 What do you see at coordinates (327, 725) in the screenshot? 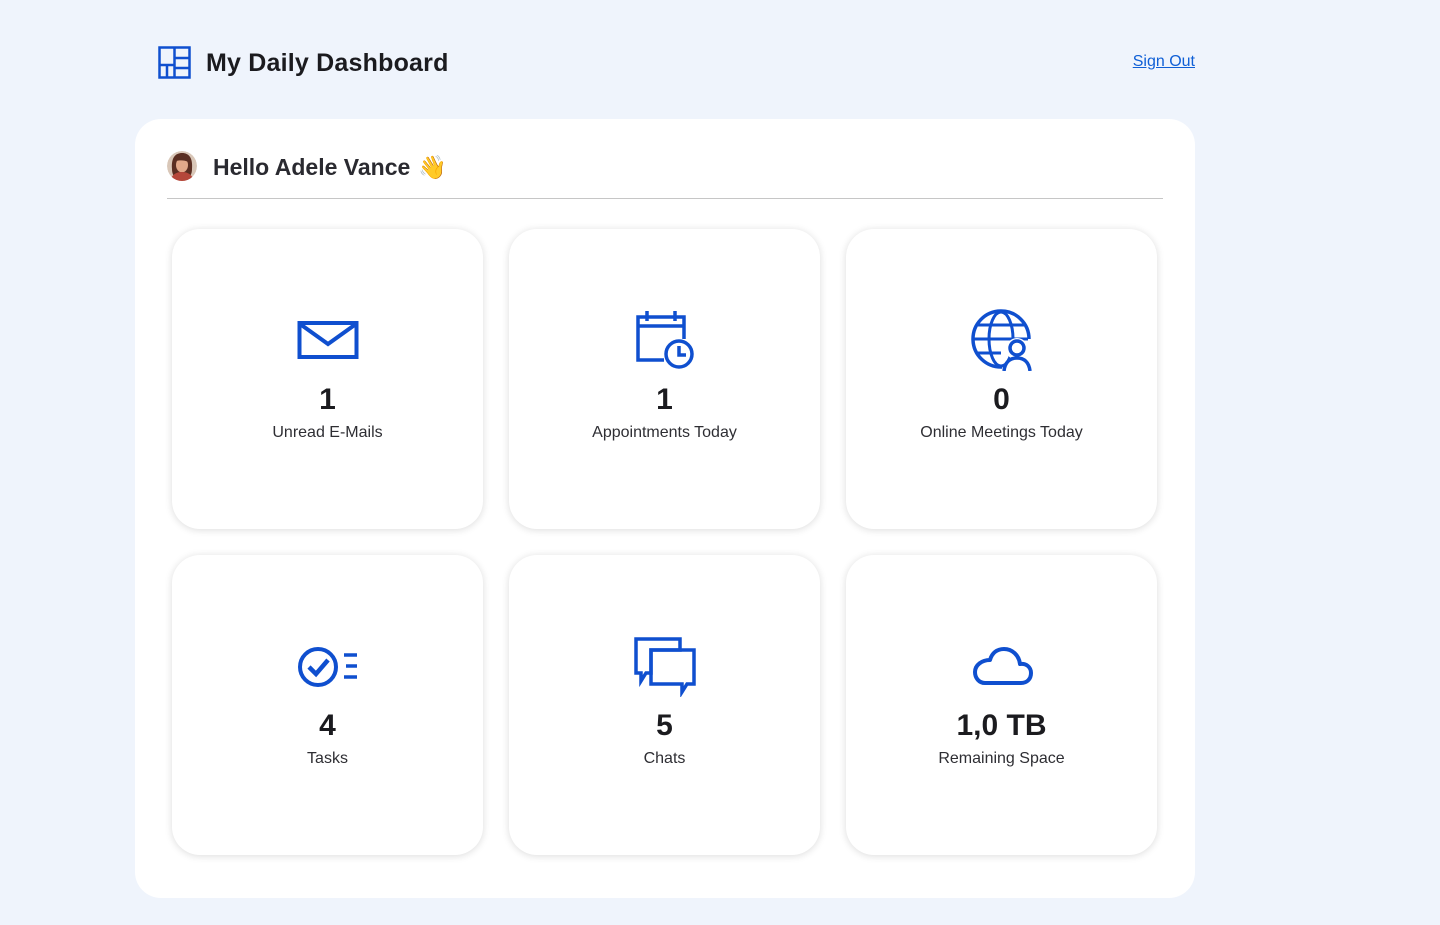
I see `tasks-count: 4` at bounding box center [327, 725].